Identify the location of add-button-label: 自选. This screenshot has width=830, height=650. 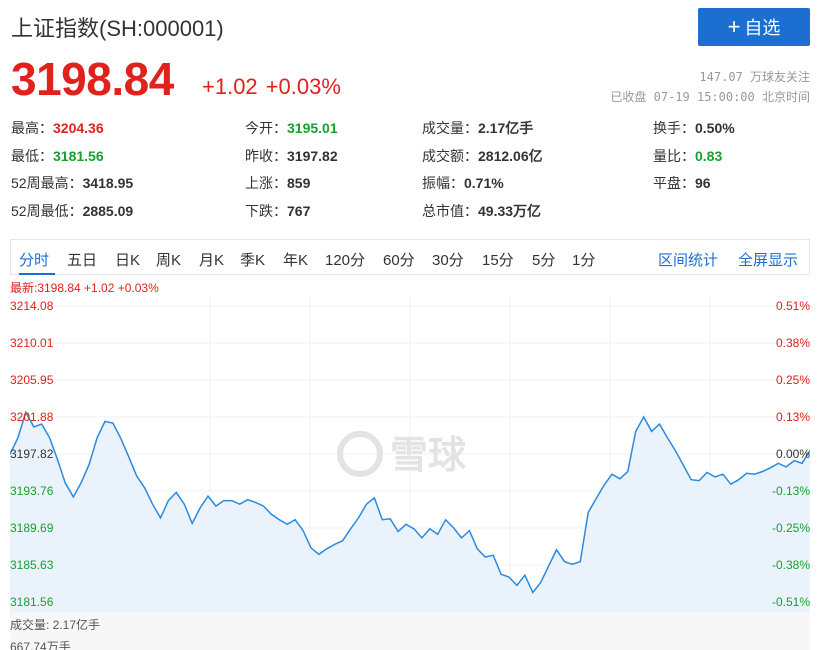
(762, 28).